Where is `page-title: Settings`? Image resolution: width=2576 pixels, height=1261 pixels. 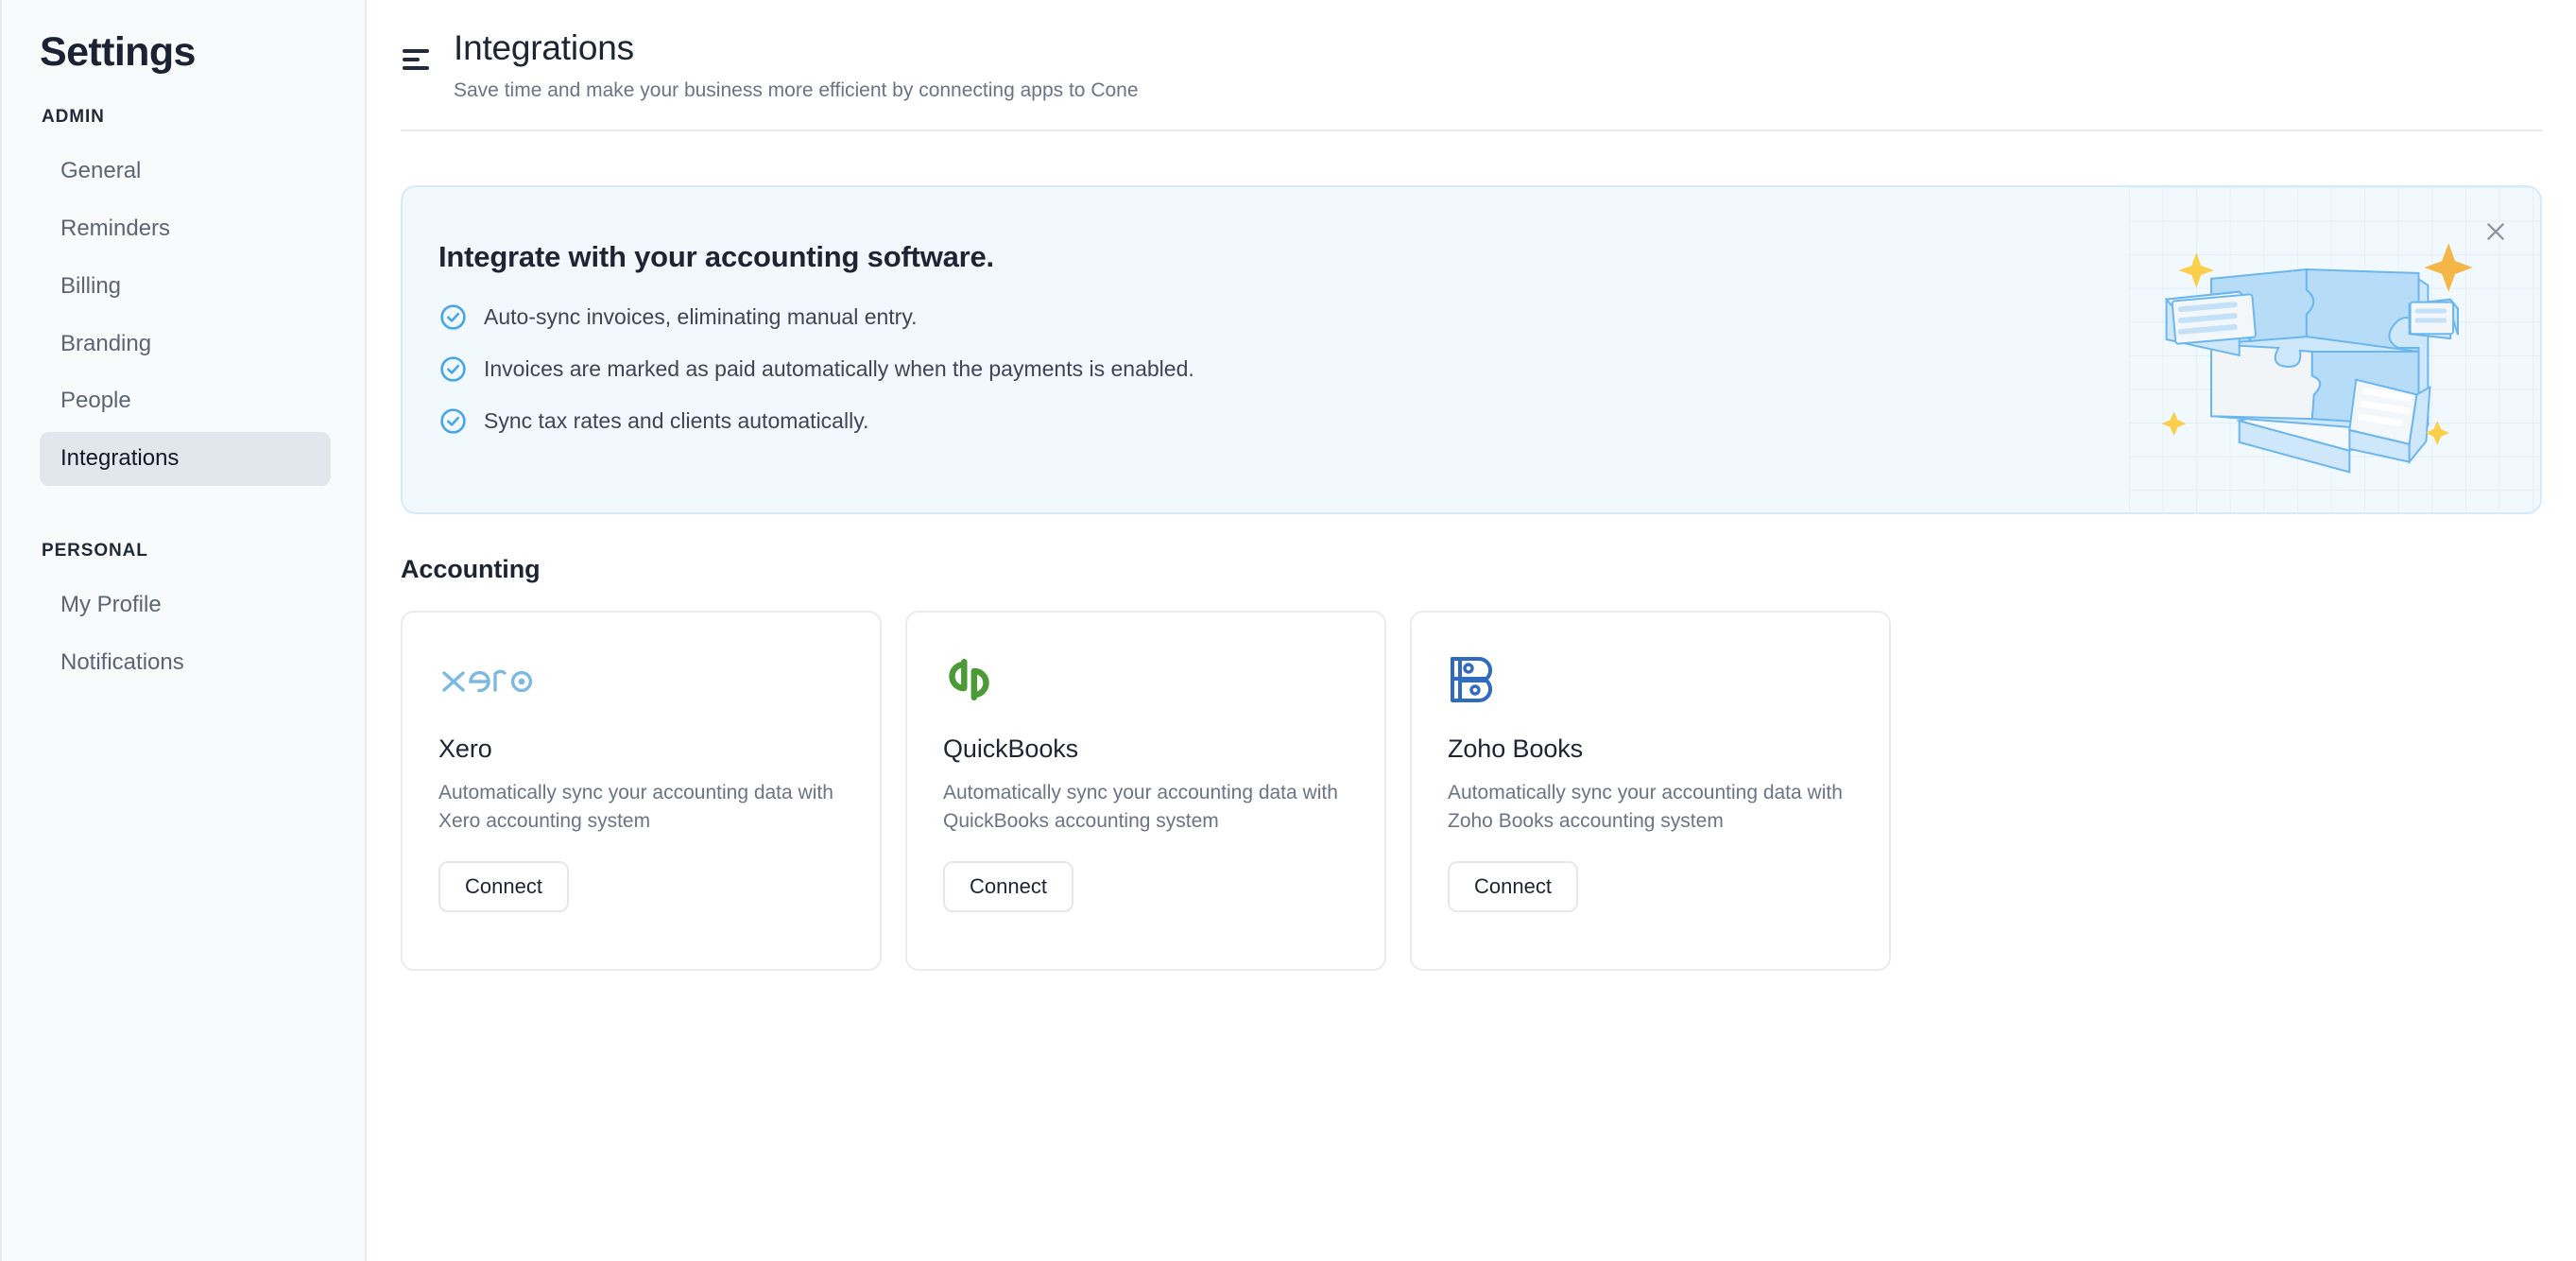
page-title: Settings is located at coordinates (118, 52).